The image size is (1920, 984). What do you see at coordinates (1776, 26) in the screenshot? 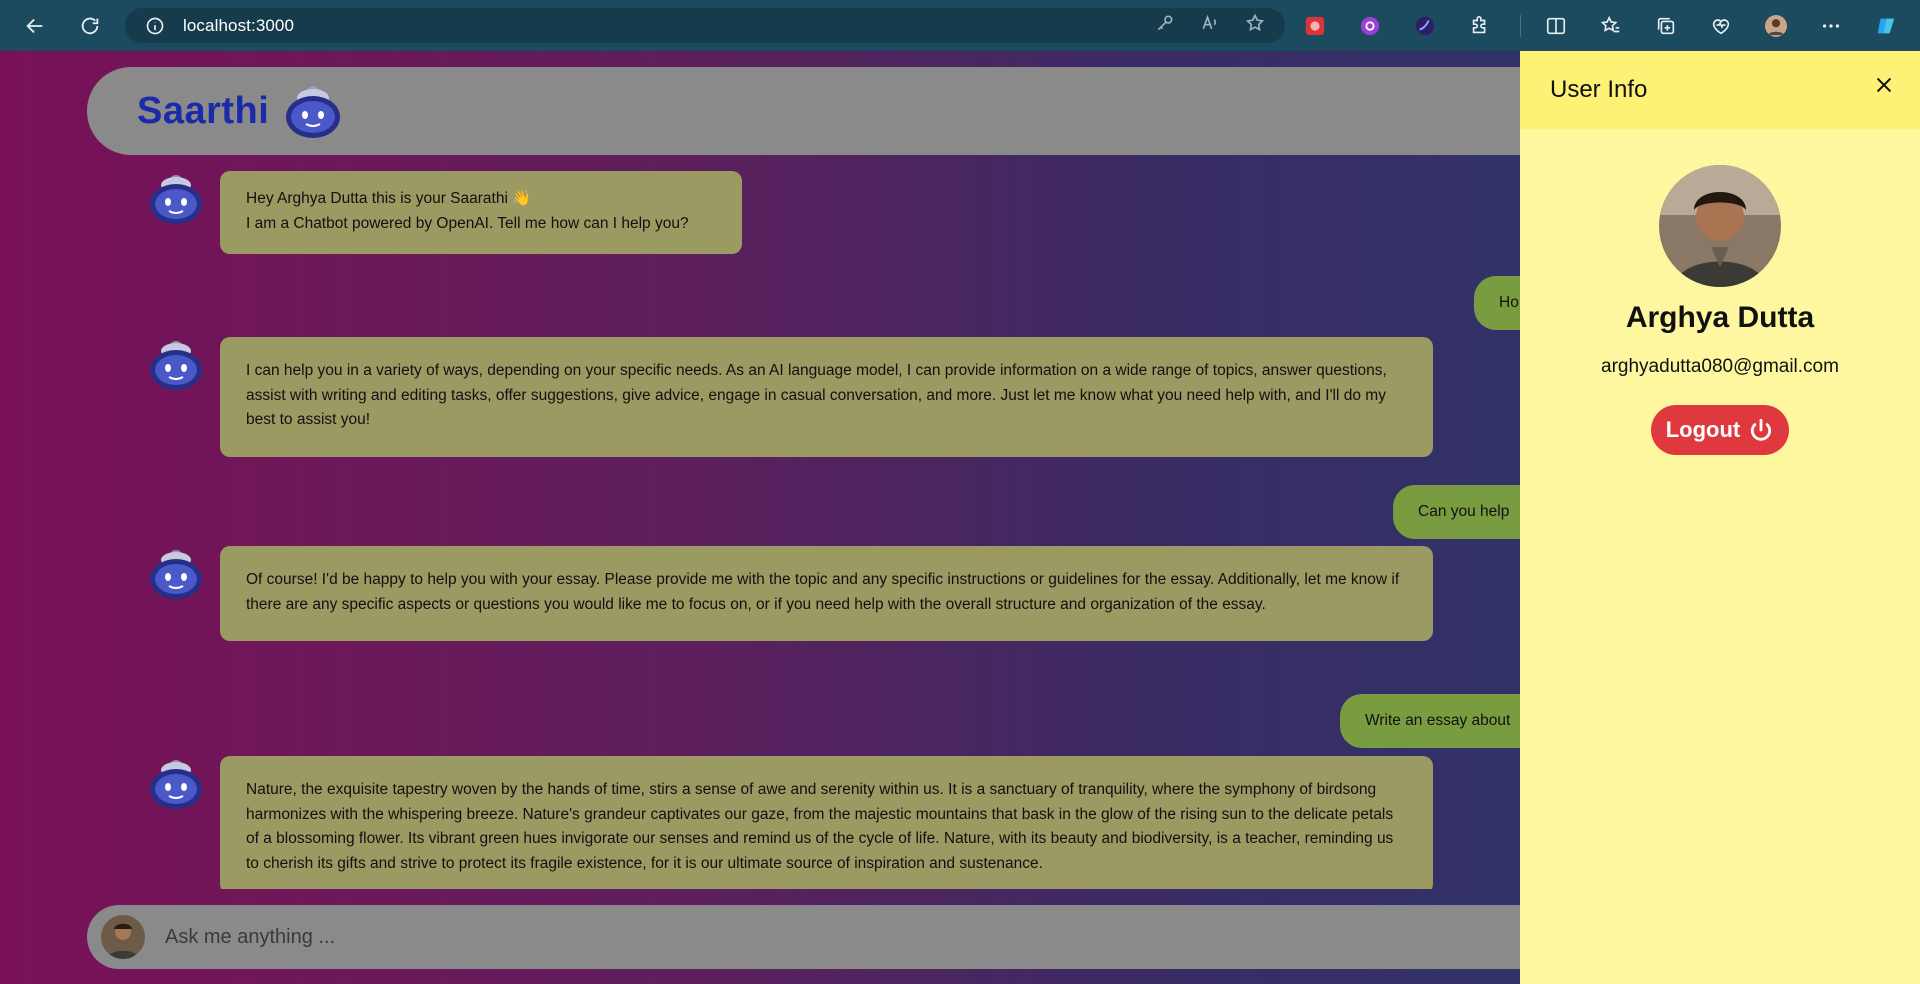
I see `profile-avatar` at bounding box center [1776, 26].